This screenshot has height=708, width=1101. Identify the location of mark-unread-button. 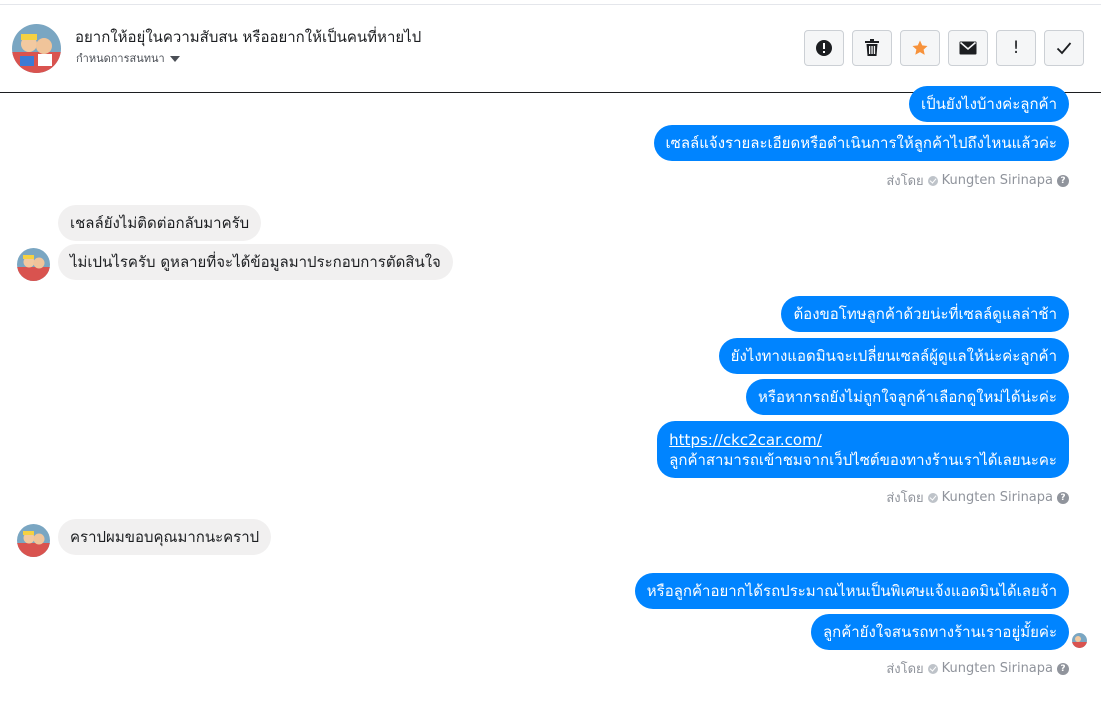
(968, 48).